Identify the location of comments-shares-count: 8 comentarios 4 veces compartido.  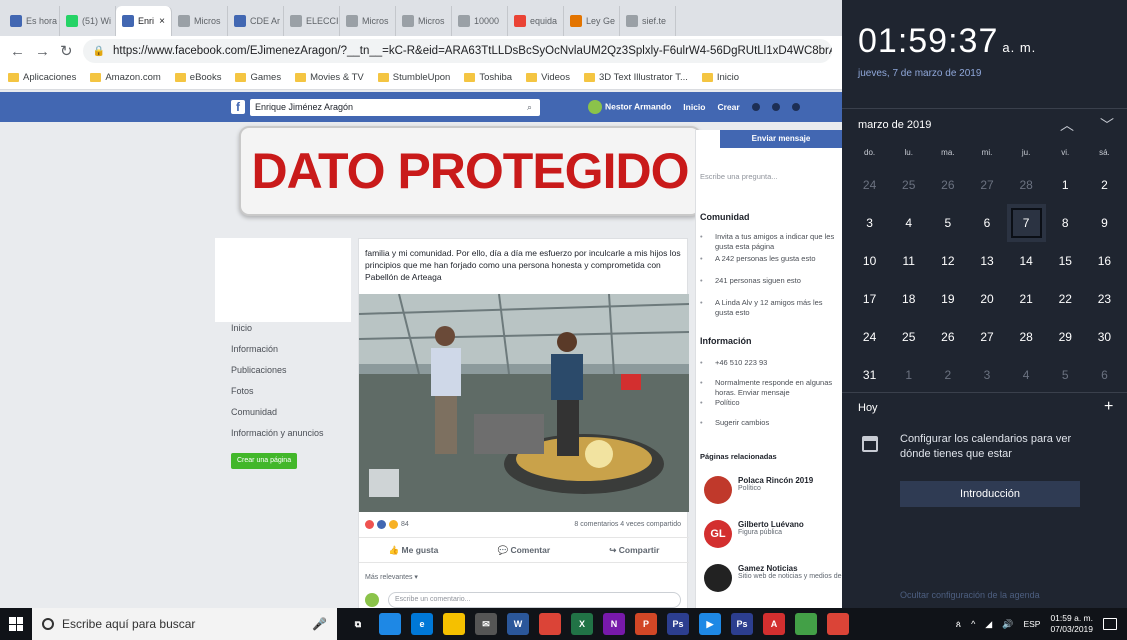
(627, 524).